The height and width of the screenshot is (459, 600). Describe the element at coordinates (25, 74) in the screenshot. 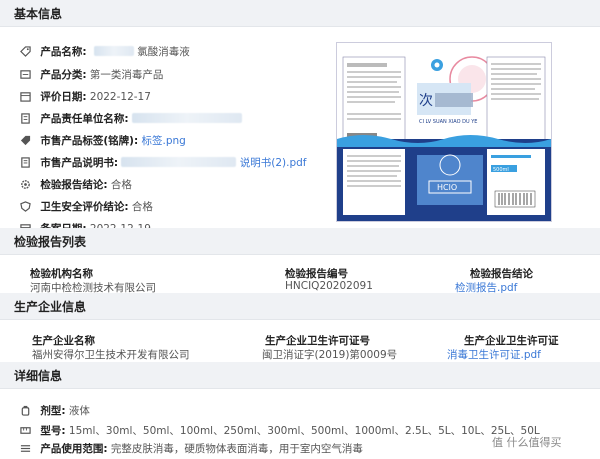

I see `category-icon` at that location.